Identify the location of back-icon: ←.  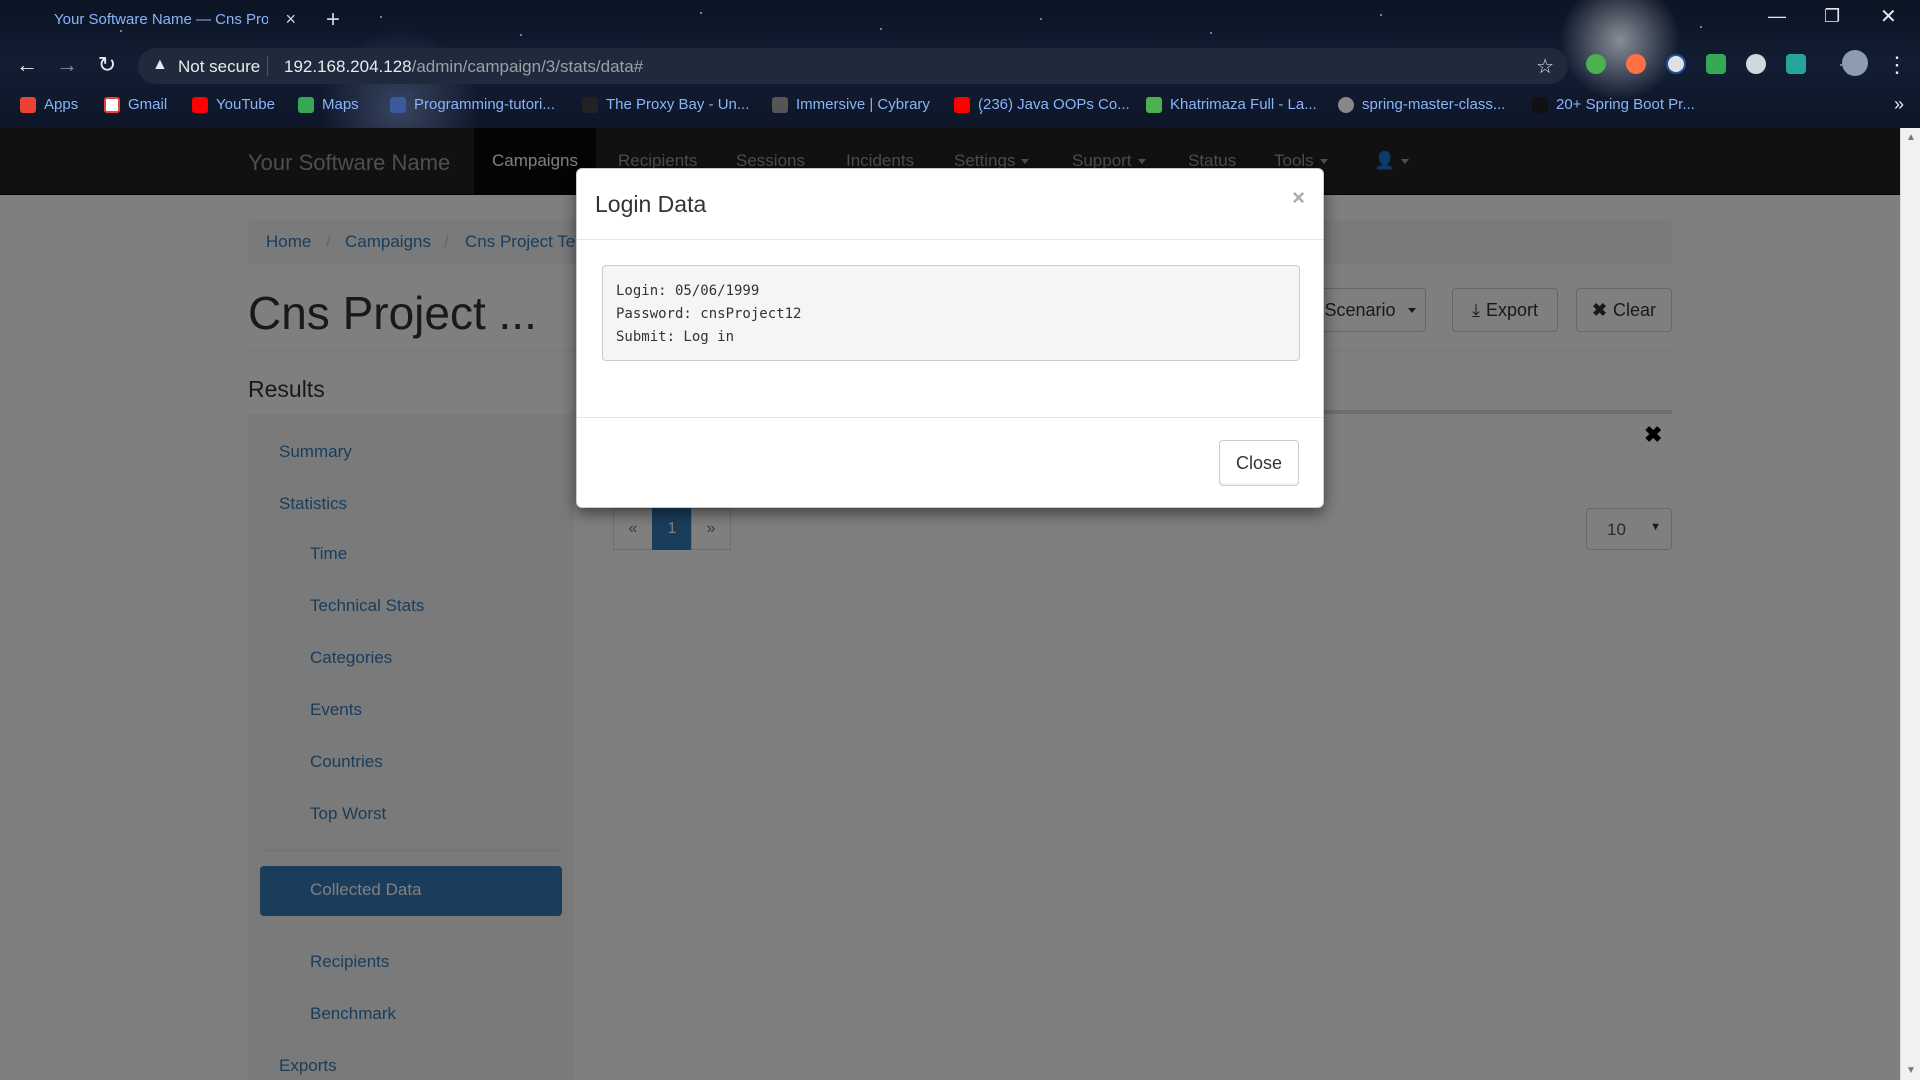
(27, 65).